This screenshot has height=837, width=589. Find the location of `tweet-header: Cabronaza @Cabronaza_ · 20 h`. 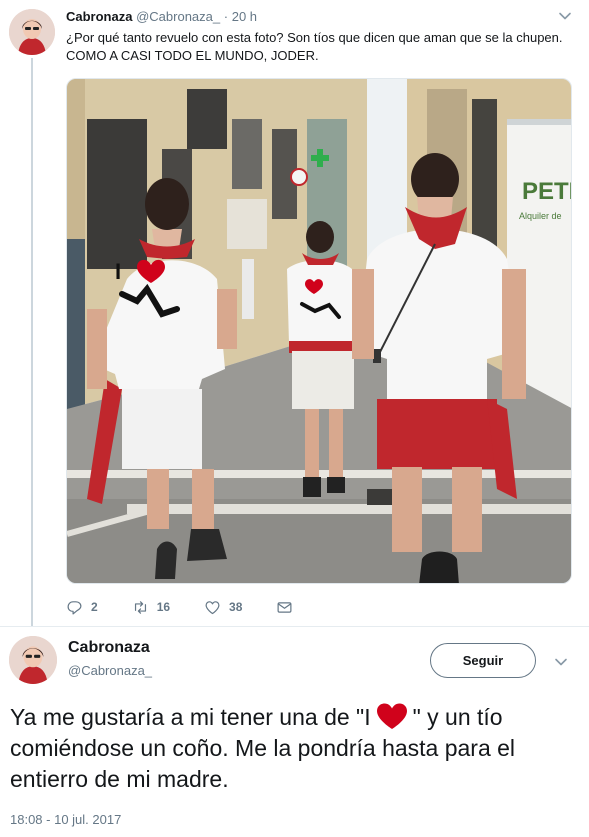

tweet-header: Cabronaza @Cabronaza_ · 20 h is located at coordinates (161, 17).